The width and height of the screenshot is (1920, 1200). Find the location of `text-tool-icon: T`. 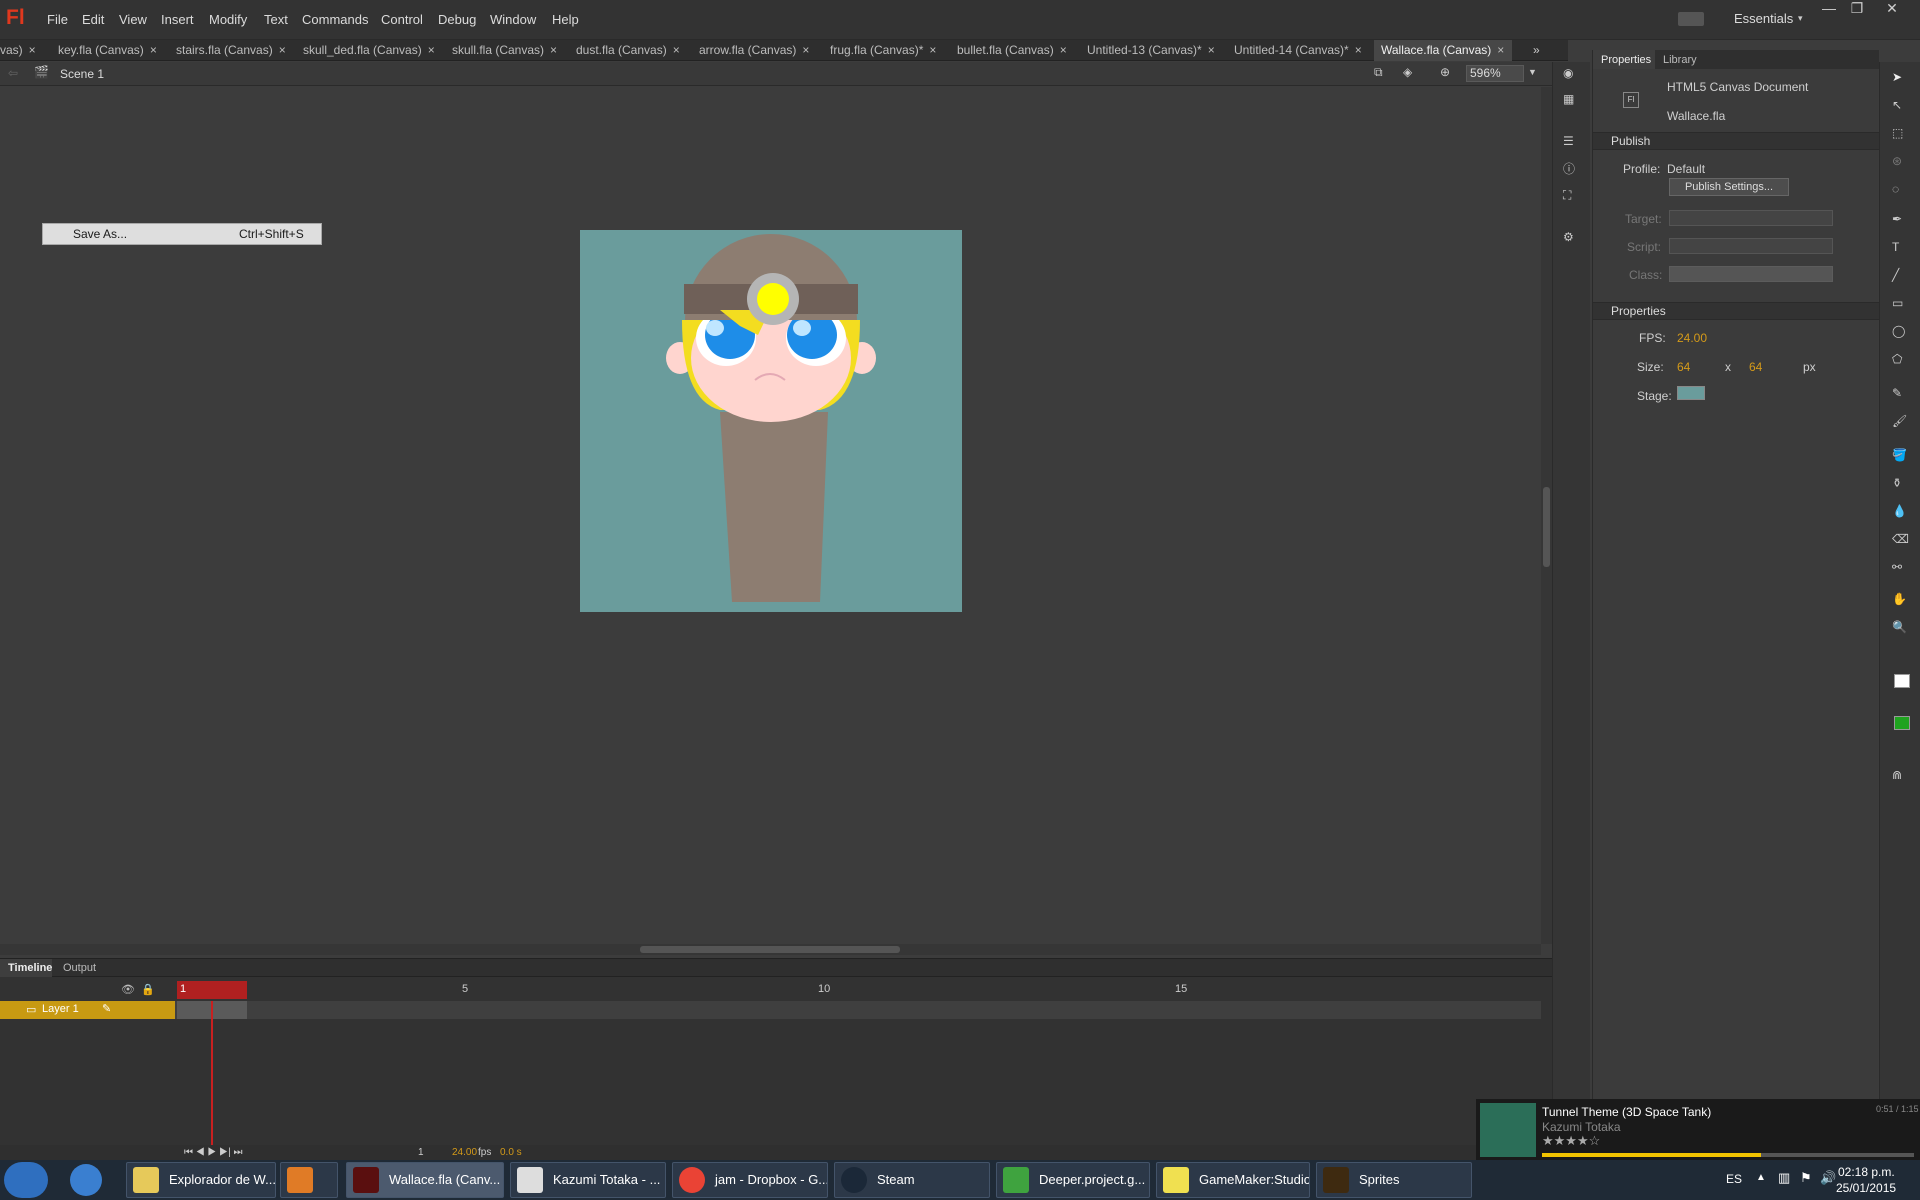

text-tool-icon: T is located at coordinates (1895, 247).